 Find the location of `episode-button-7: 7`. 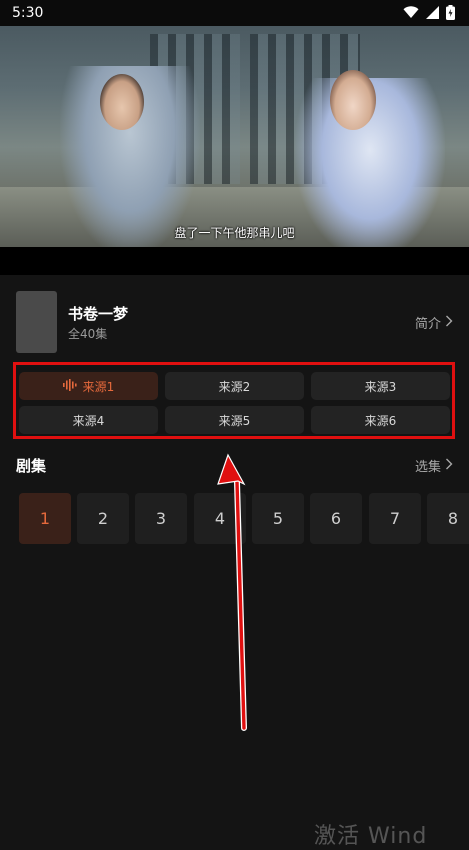

episode-button-7: 7 is located at coordinates (395, 518).